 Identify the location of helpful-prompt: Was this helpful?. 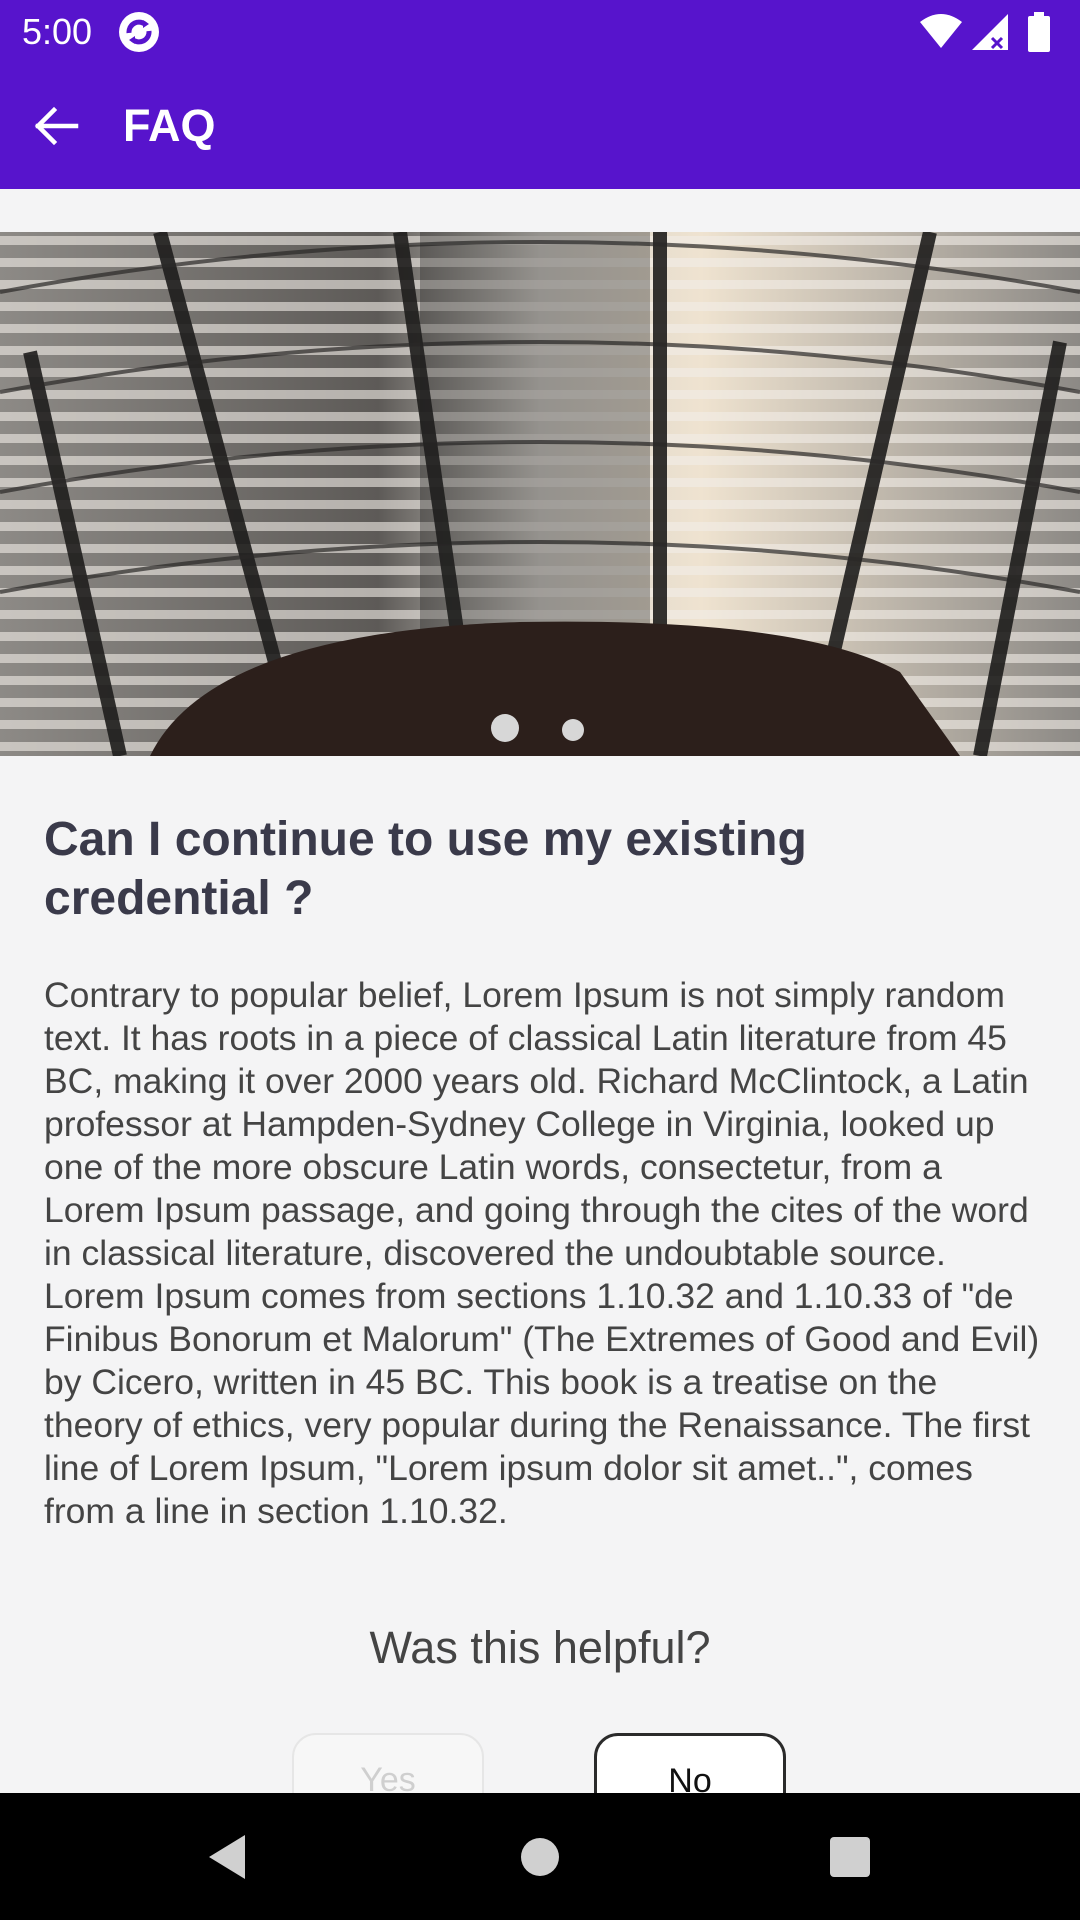
(540, 1647).